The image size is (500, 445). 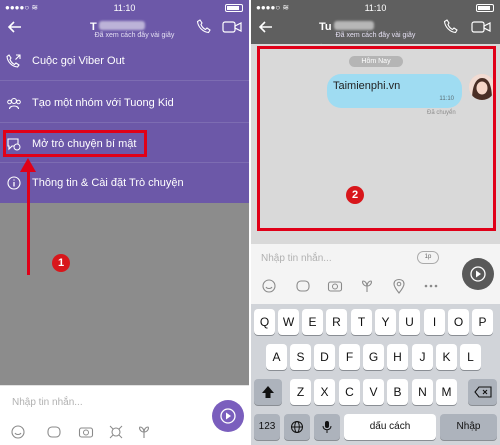 I want to click on key-m: M, so click(x=446, y=392).